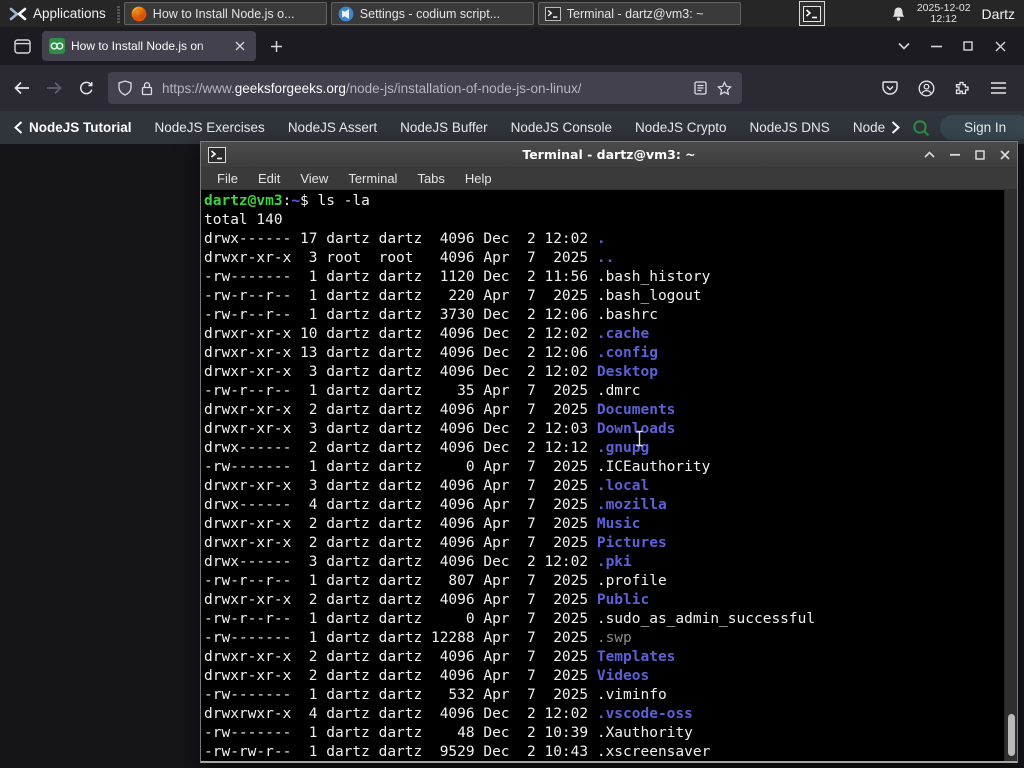  I want to click on terminal-close-button, so click(1005, 154).